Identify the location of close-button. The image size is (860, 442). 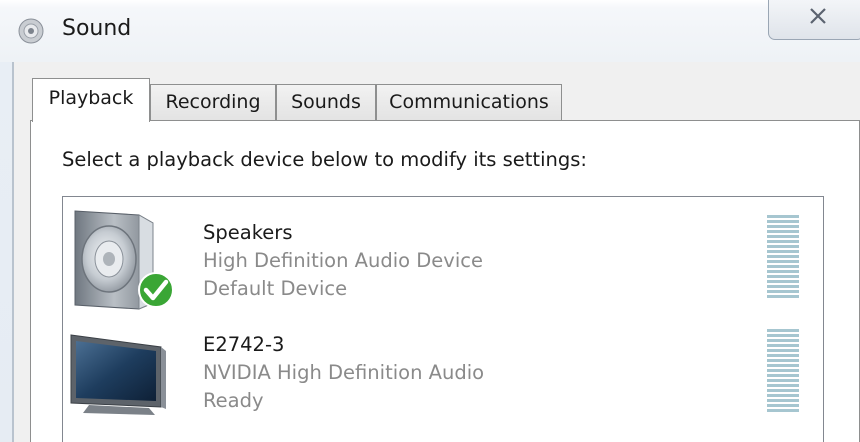
(814, 20).